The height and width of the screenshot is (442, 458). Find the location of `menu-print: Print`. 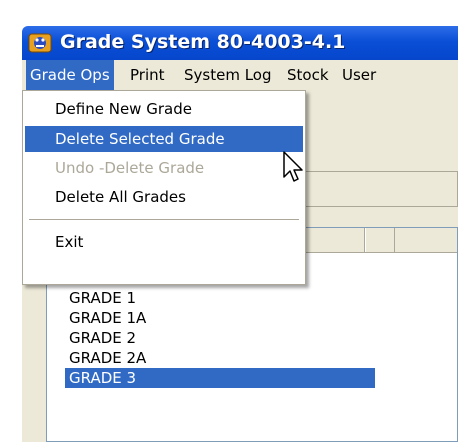

menu-print: Print is located at coordinates (147, 75).